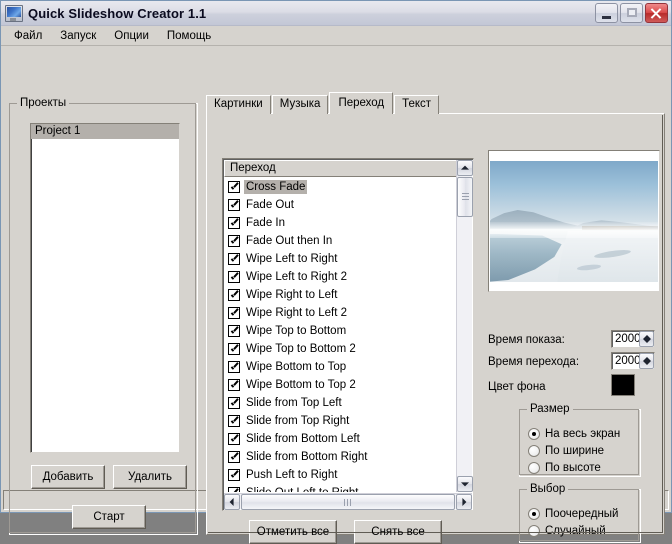 This screenshot has width=672, height=544. I want to click on transition-list-vscrollbar, so click(464, 326).